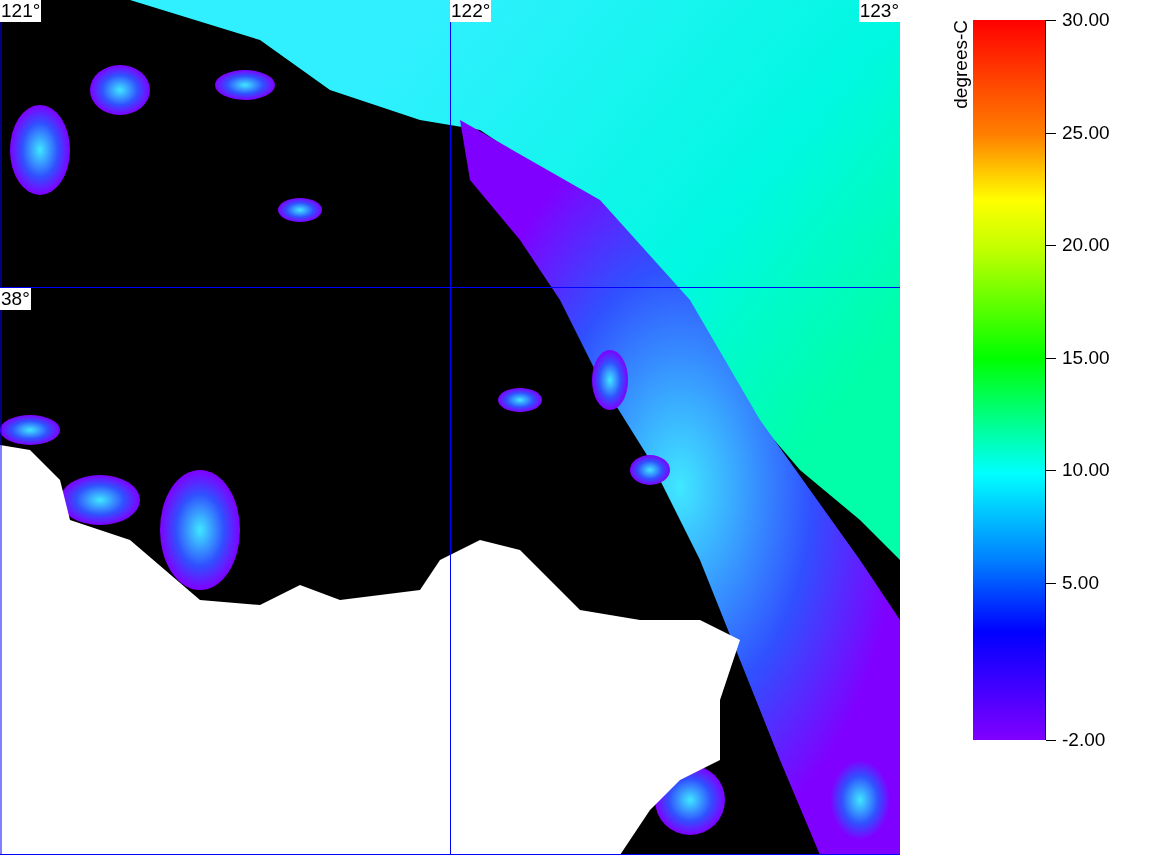  Describe the element at coordinates (1086, 20) in the screenshot. I see `tick-label: 30.00` at that location.